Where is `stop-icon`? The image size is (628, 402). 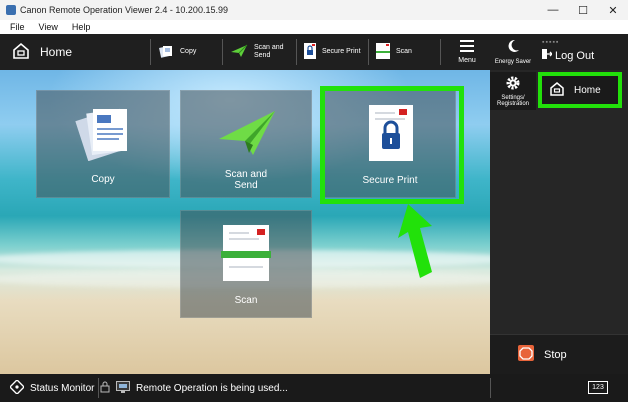
stop-icon is located at coordinates (526, 354).